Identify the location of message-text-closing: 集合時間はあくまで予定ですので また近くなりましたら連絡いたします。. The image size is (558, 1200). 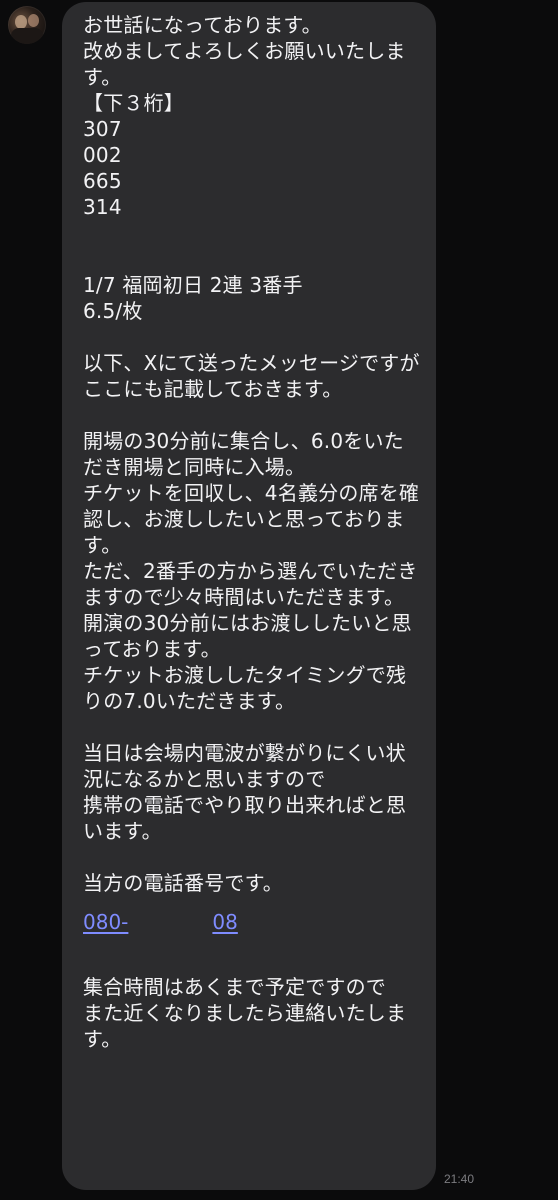
(245, 1013).